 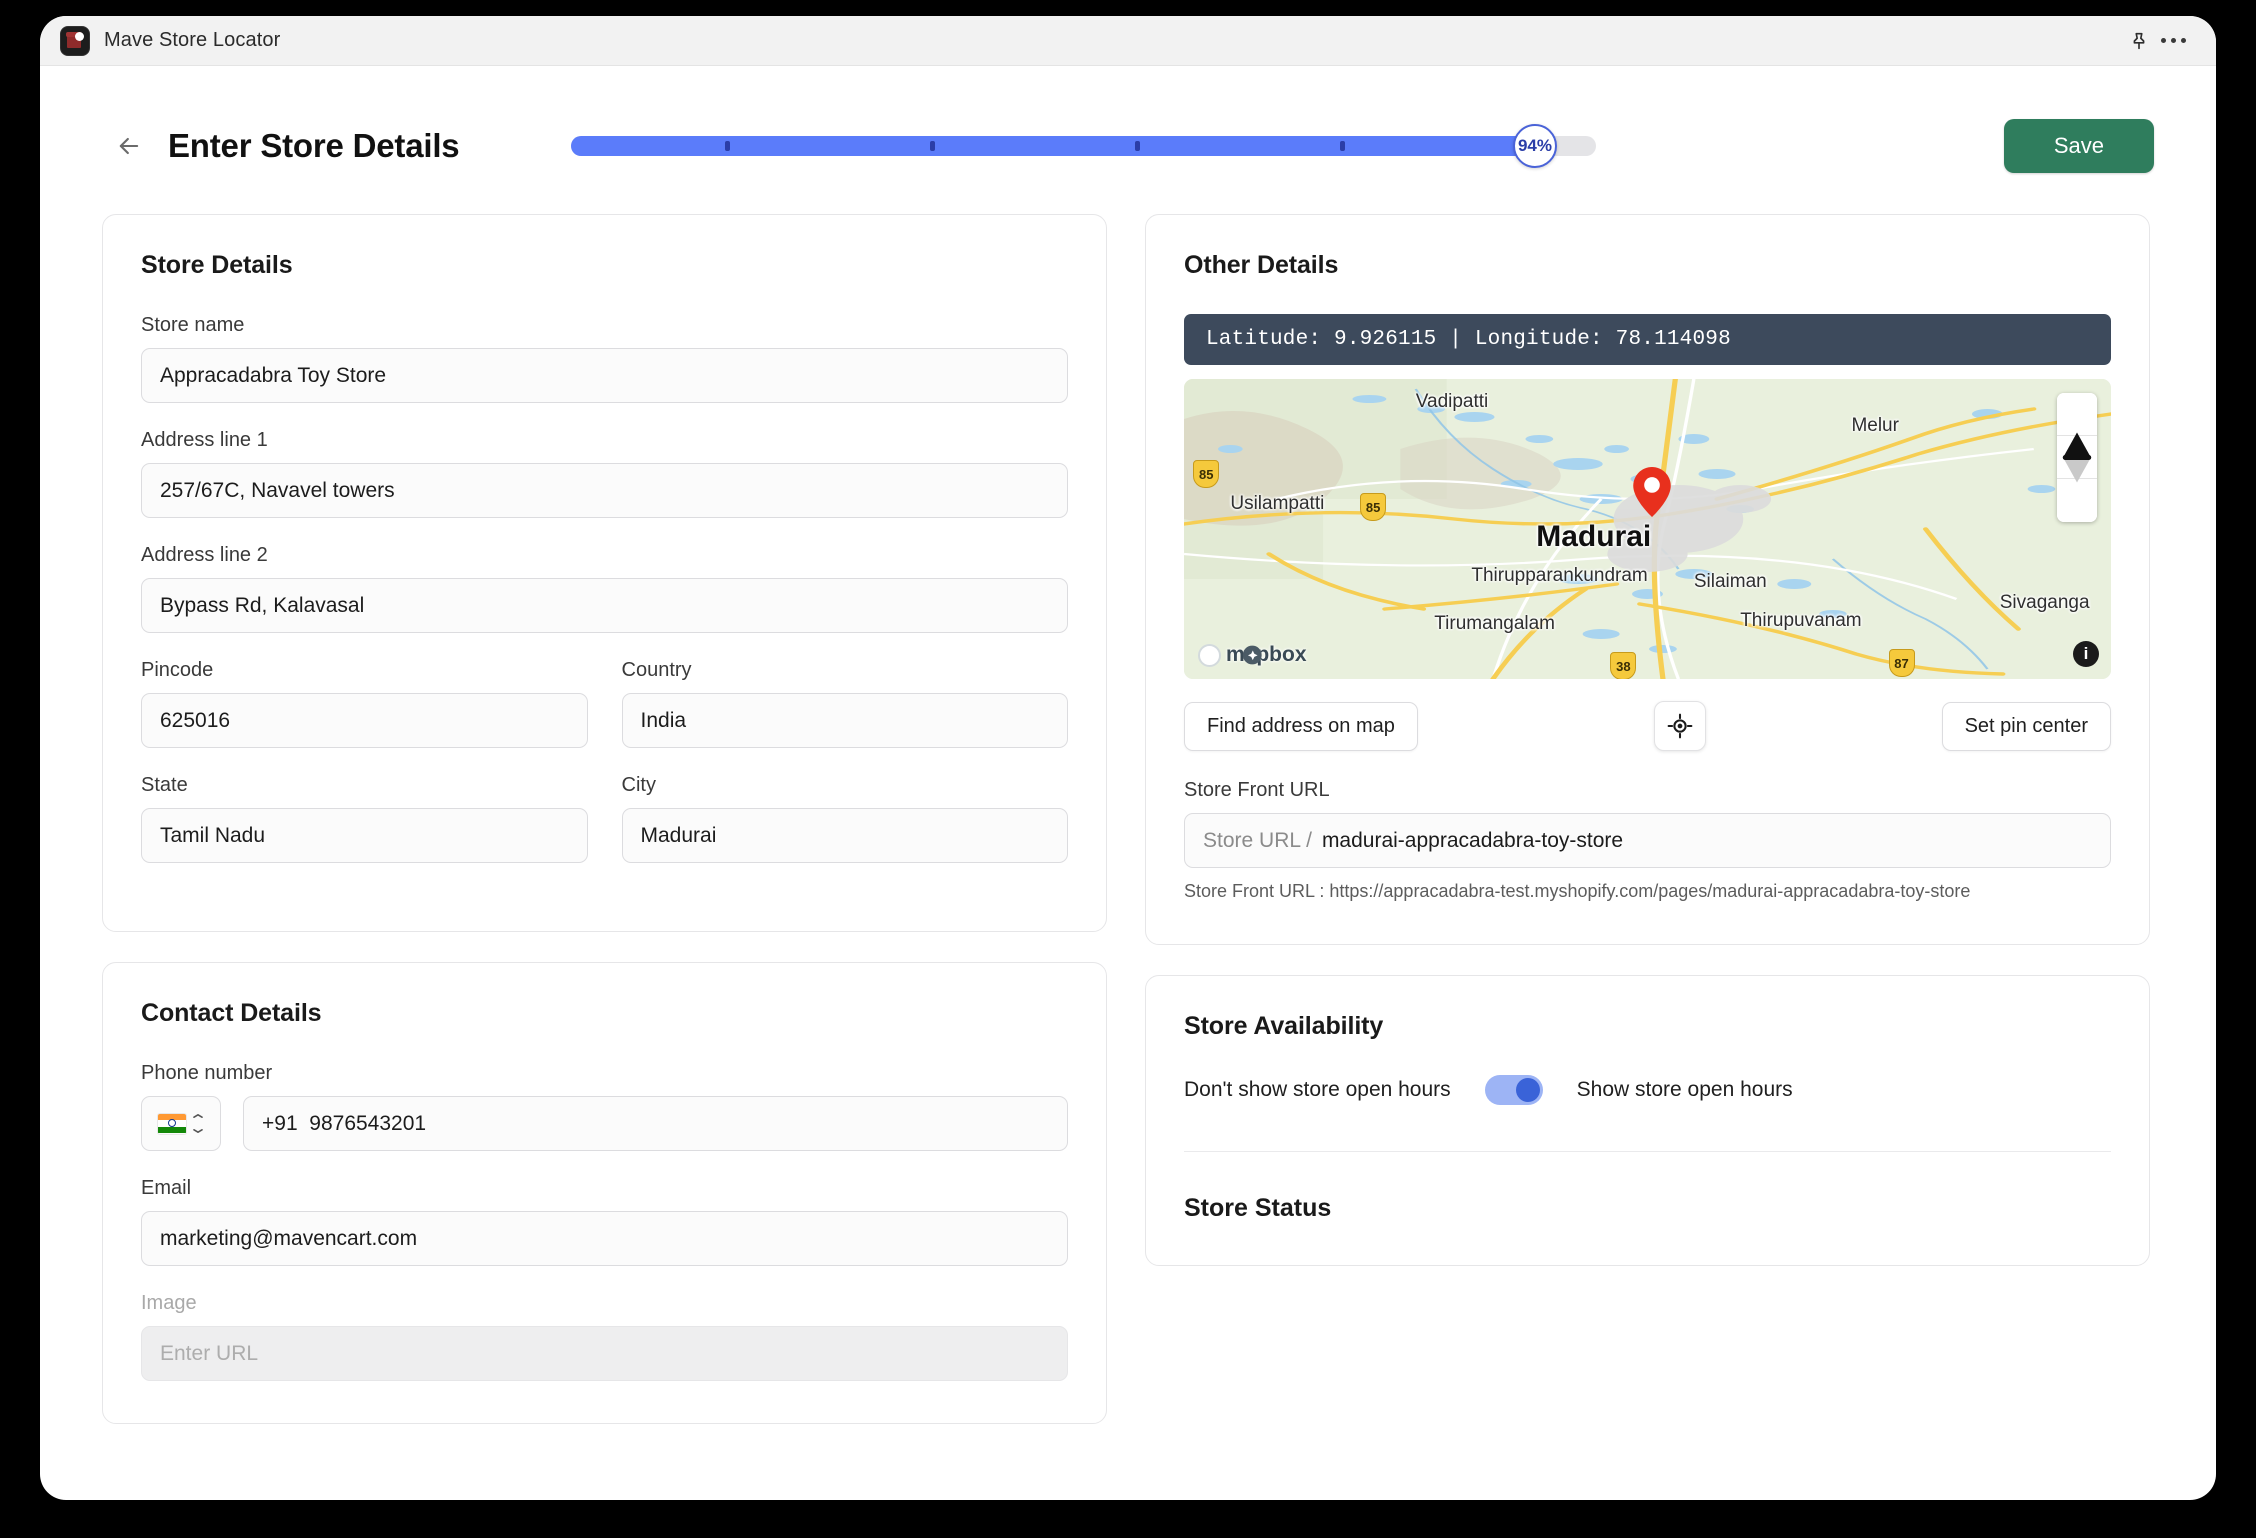 I want to click on app-title: Mave Store Locator, so click(x=192, y=40).